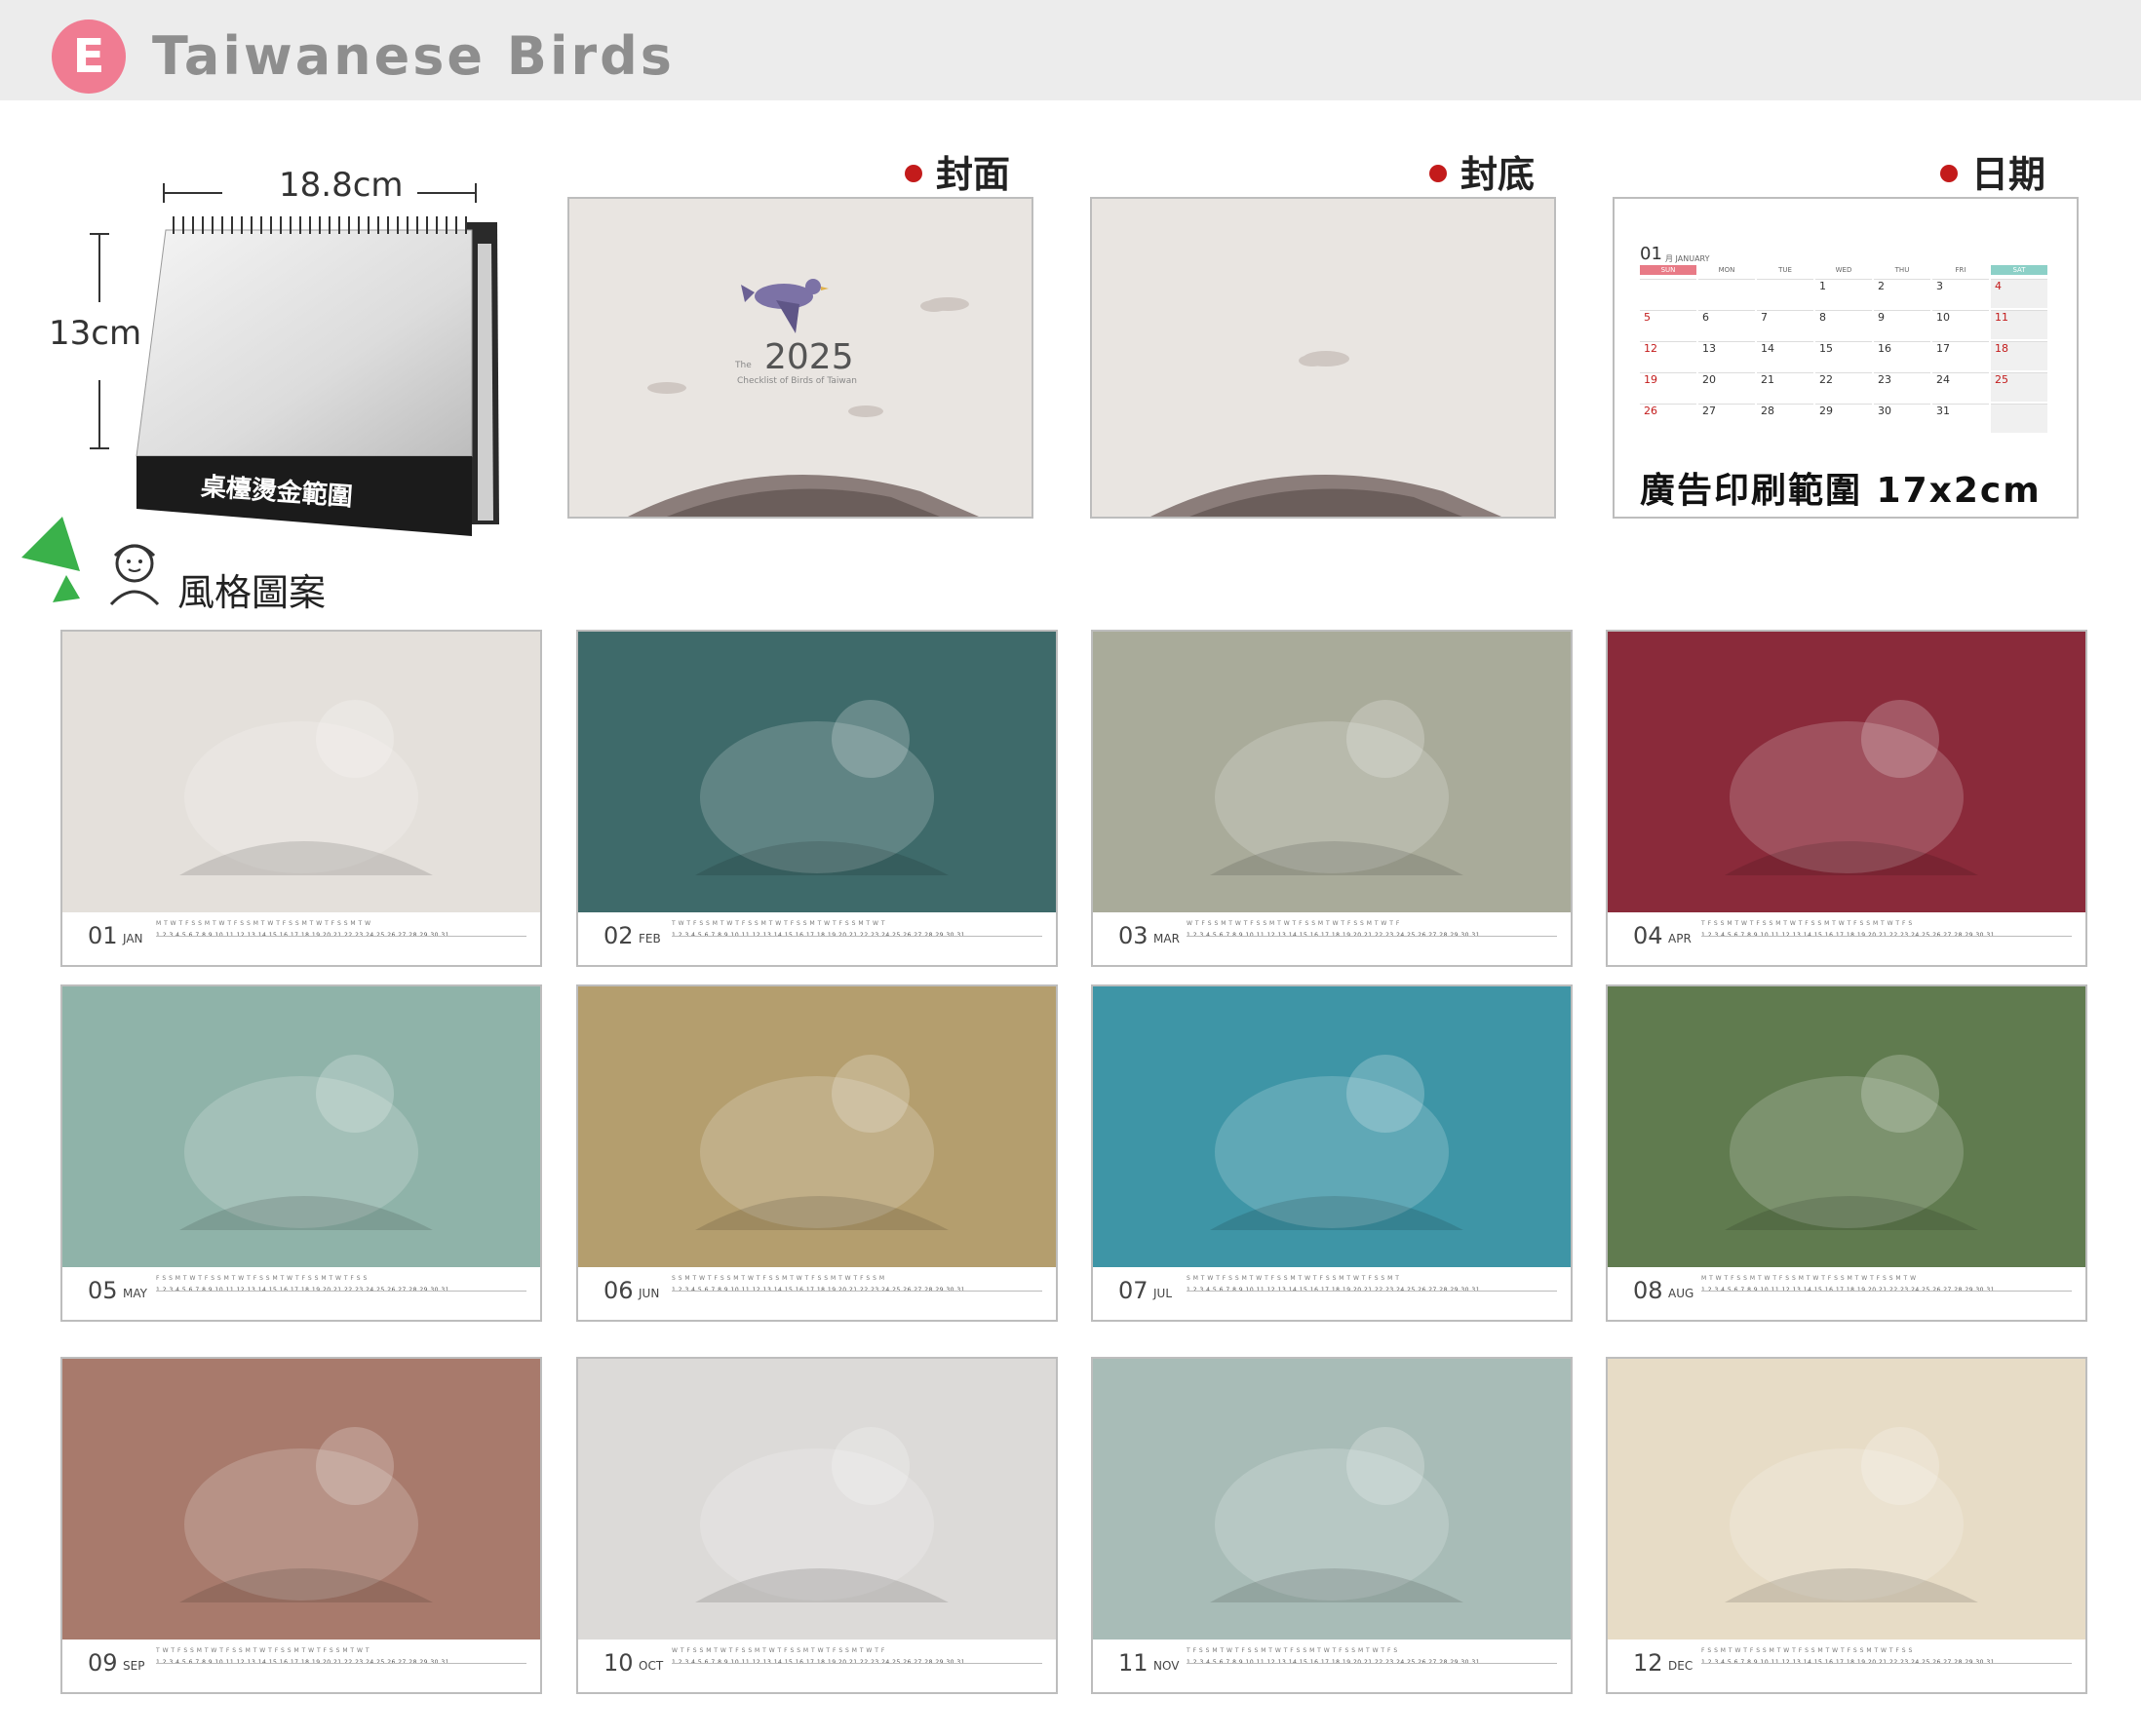 The width and height of the screenshot is (2141, 1736). What do you see at coordinates (618, 1663) in the screenshot?
I see `month-number: 10` at bounding box center [618, 1663].